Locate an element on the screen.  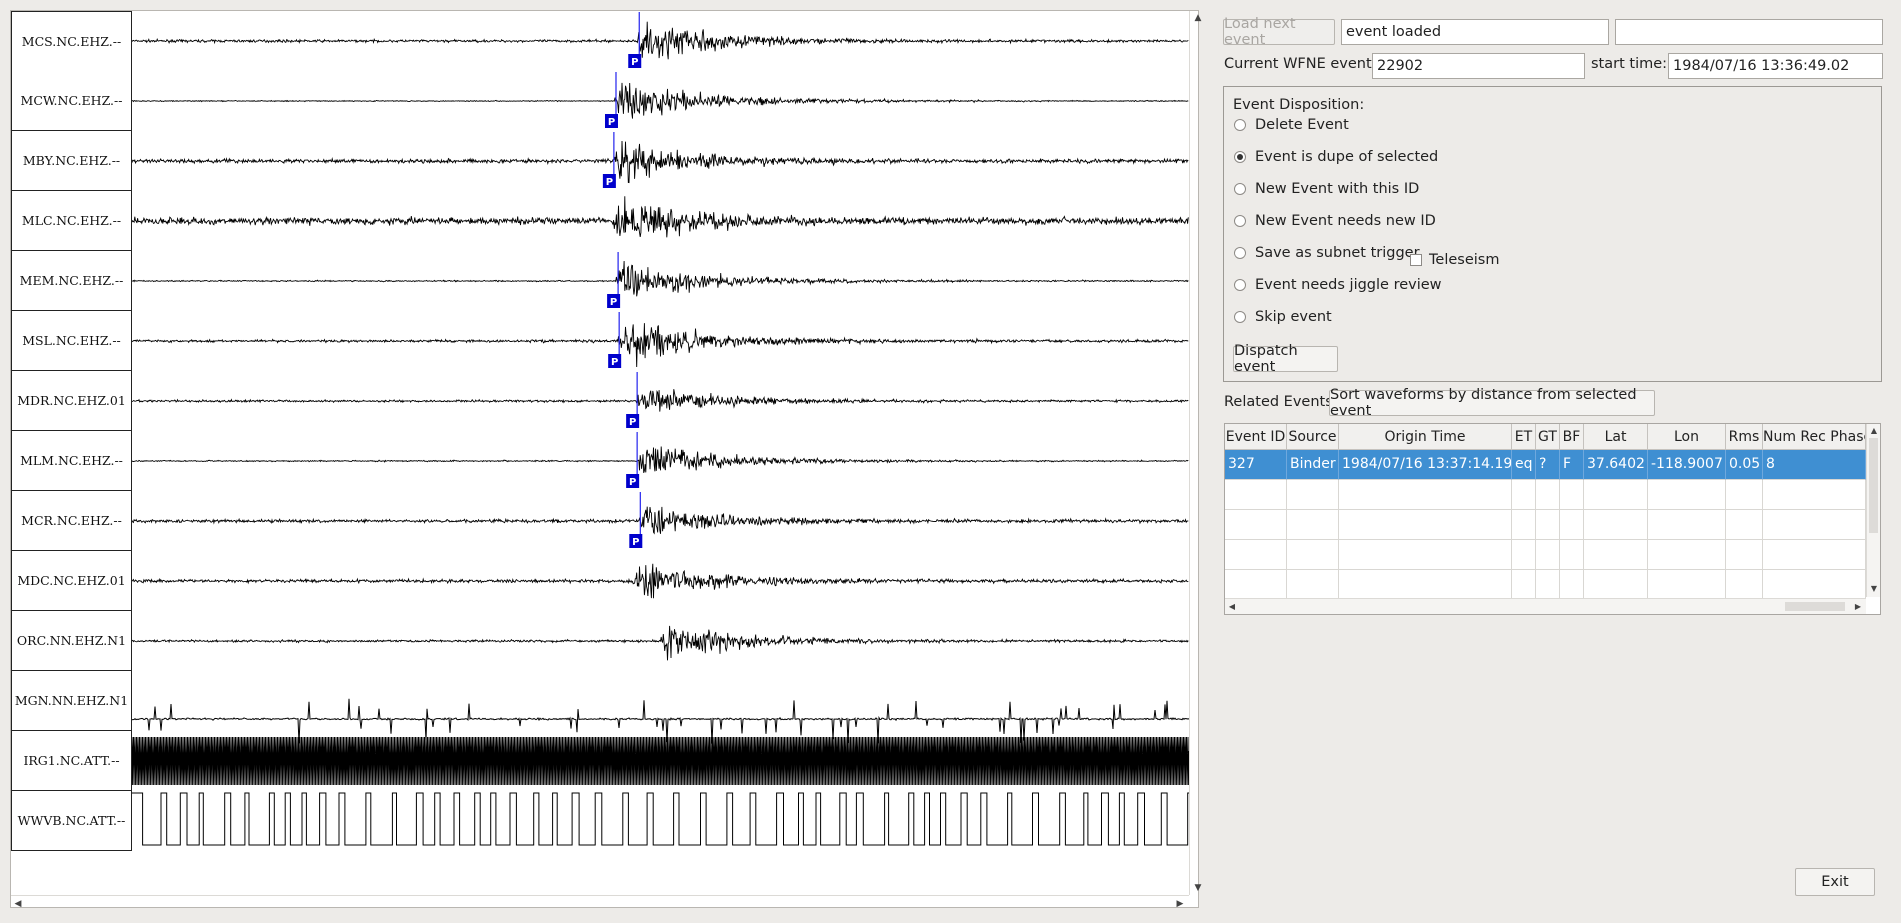
table-header-cell: Event ID is located at coordinates (1256, 437).